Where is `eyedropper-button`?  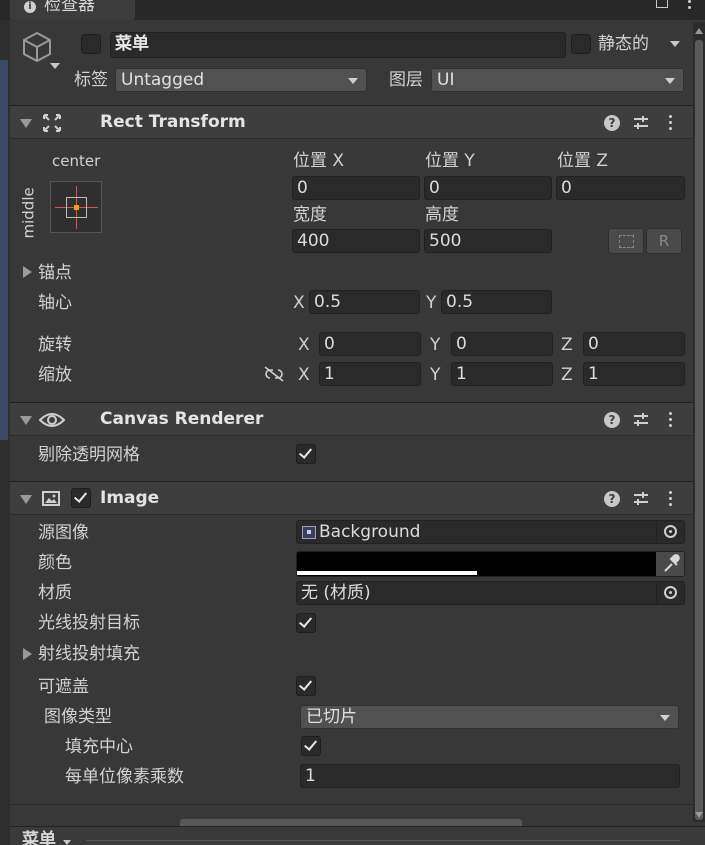
eyedropper-button is located at coordinates (670, 564).